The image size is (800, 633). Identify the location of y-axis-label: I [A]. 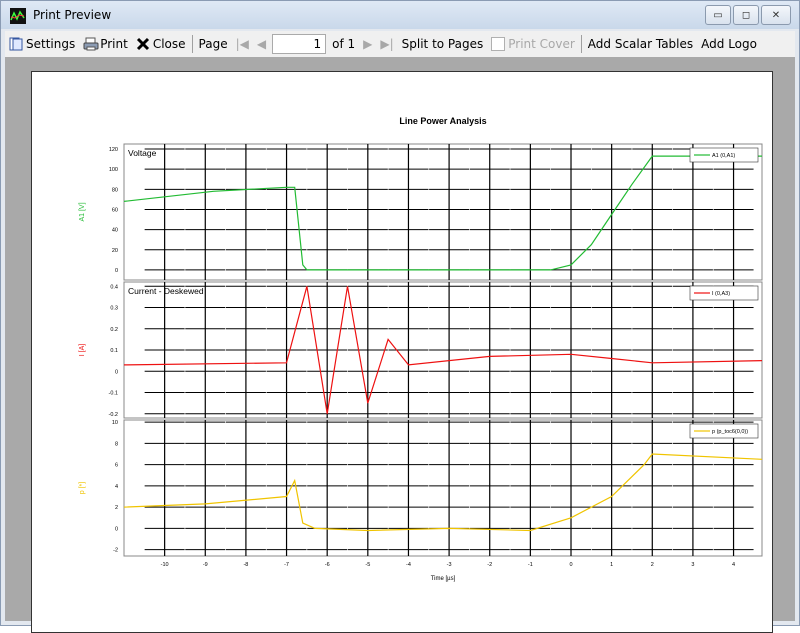
(82, 350).